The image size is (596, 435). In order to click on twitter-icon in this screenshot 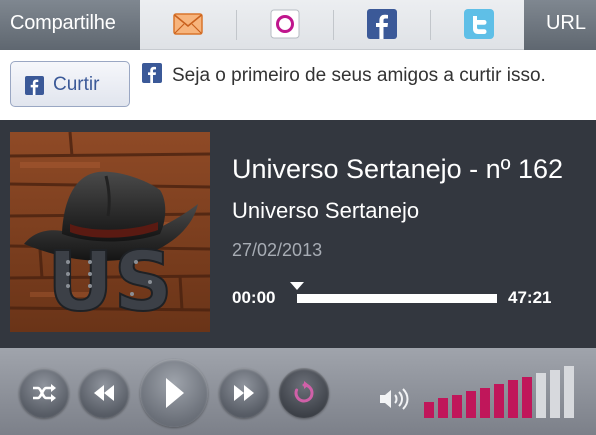, I will do `click(479, 24)`.